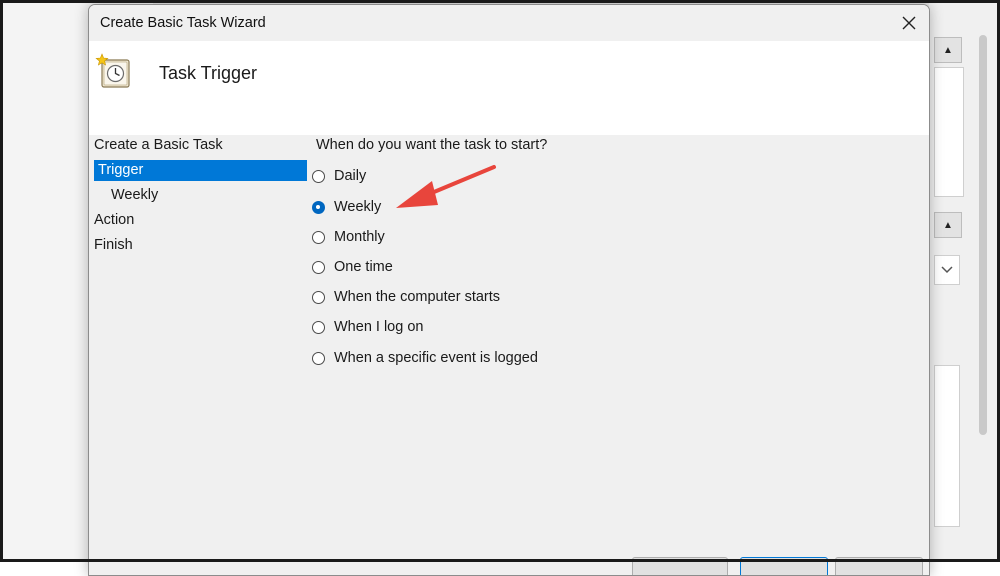 This screenshot has width=1000, height=576. Describe the element at coordinates (318, 207) in the screenshot. I see `radio-button-selected` at that location.